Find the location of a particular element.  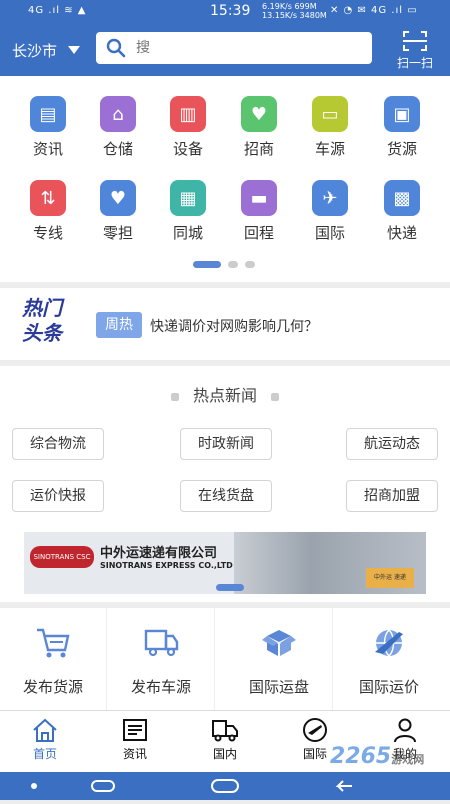

news-icon: ▤ is located at coordinates (48, 114).